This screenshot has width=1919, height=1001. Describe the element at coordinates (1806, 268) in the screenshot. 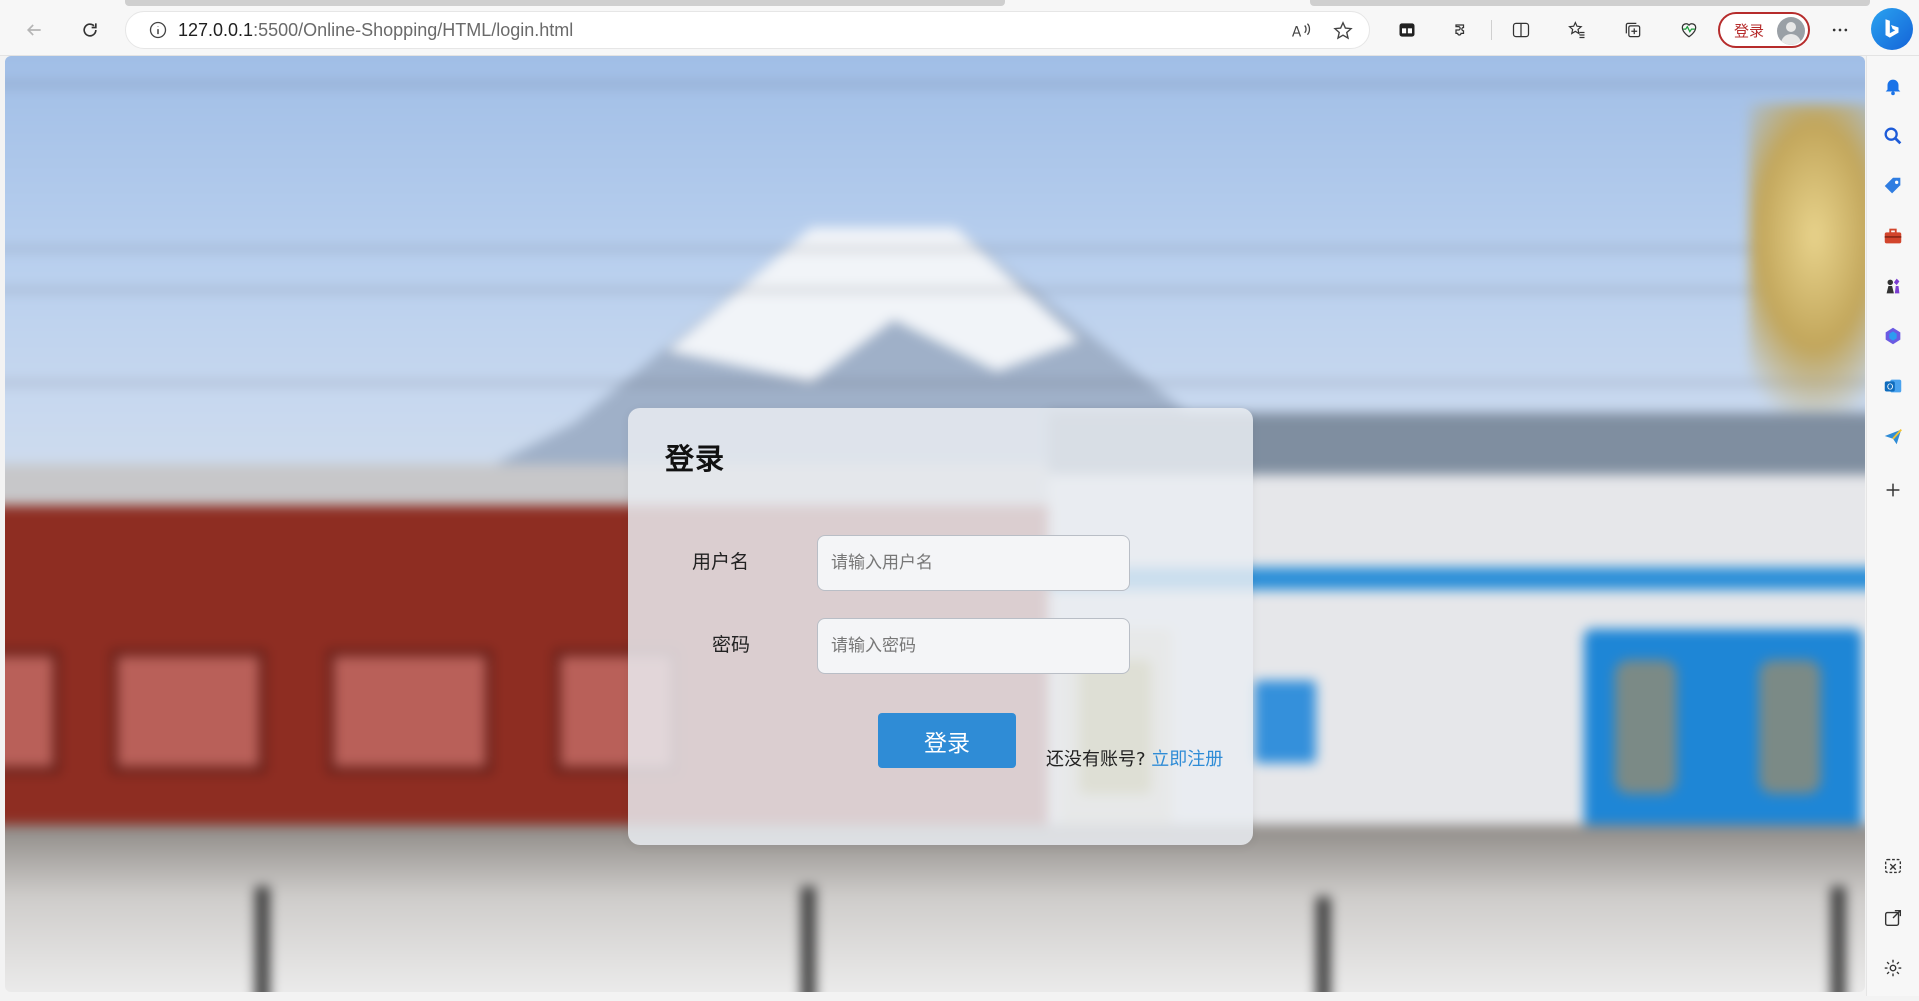

I see `background-tree` at that location.